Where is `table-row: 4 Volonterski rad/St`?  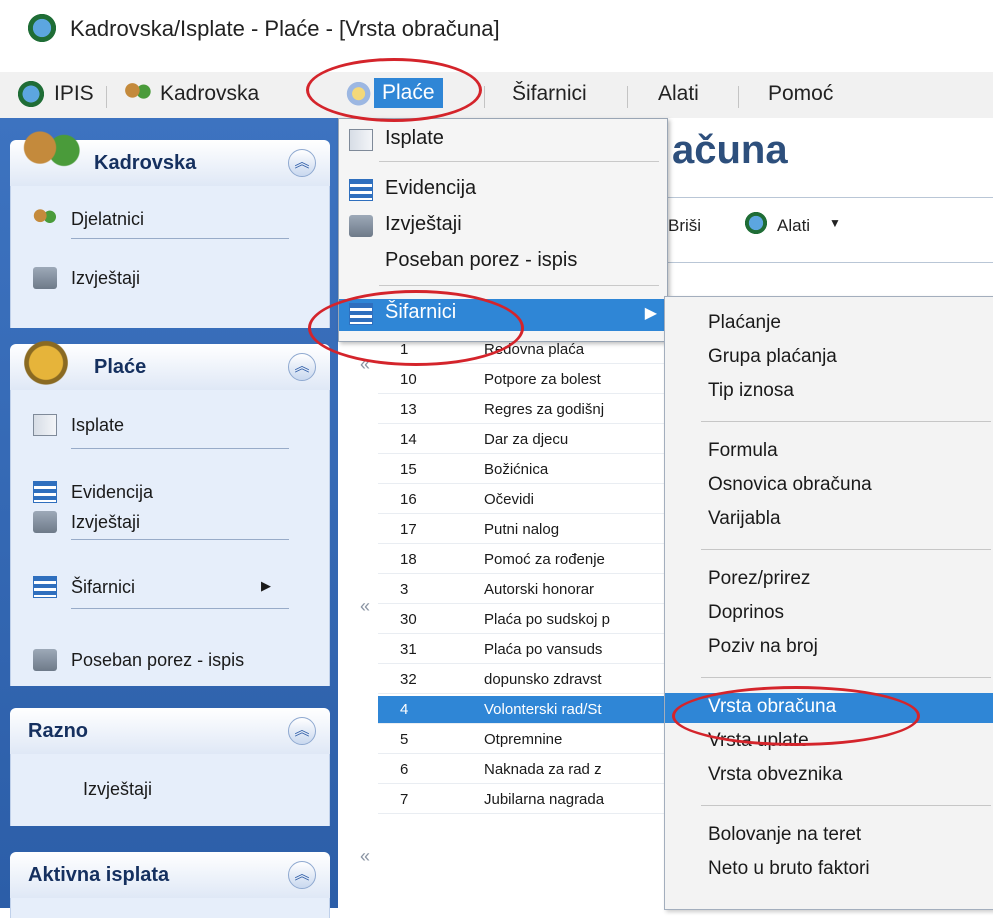
table-row: 4 Volonterski rad/St is located at coordinates (528, 710).